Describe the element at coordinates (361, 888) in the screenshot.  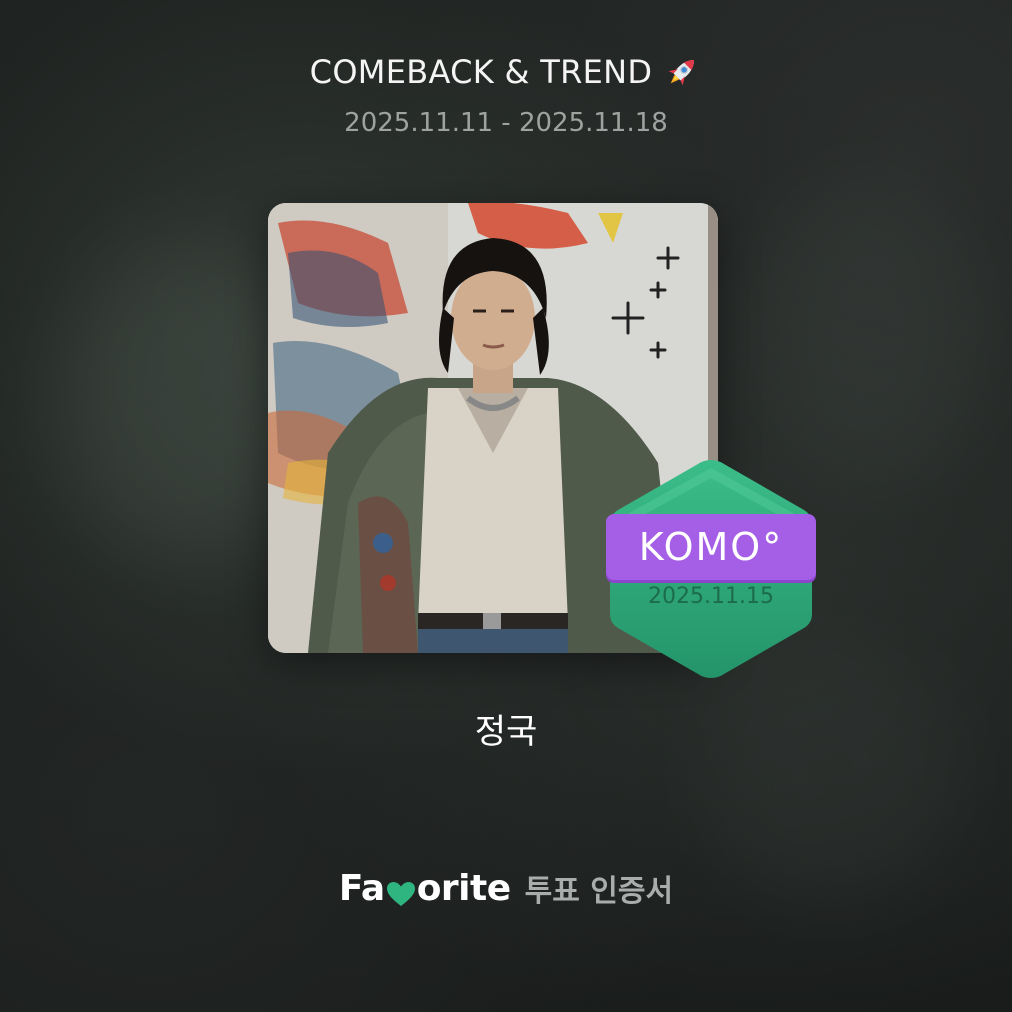
I see `brand-prefix: Fa` at that location.